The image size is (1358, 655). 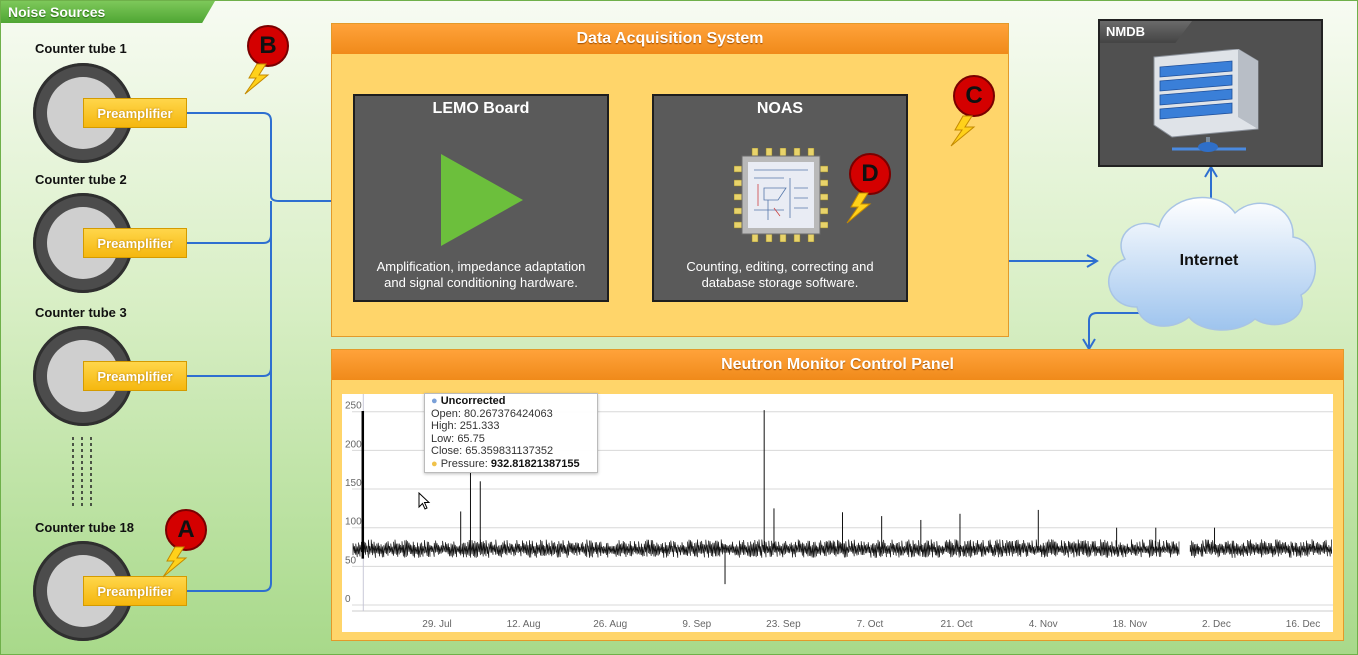 I want to click on tooltip-low-row: Low: 65.75, so click(x=511, y=439).